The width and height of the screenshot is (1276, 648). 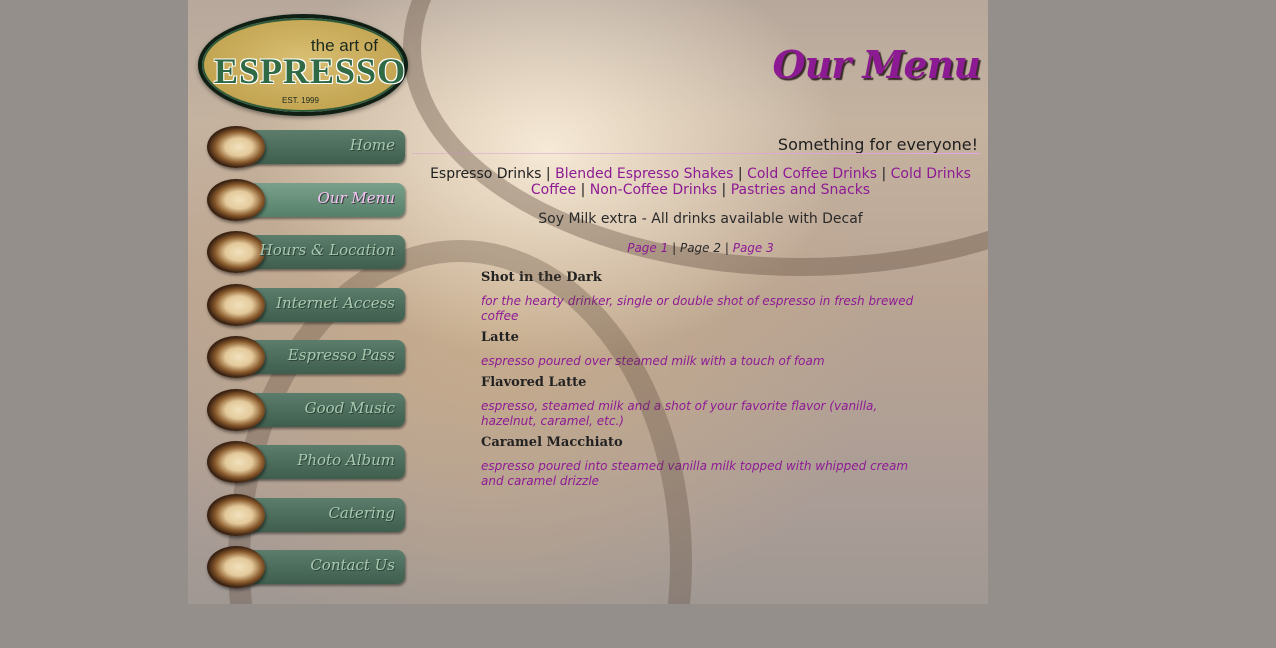 I want to click on category-current: Espresso Drinks, so click(x=486, y=174).